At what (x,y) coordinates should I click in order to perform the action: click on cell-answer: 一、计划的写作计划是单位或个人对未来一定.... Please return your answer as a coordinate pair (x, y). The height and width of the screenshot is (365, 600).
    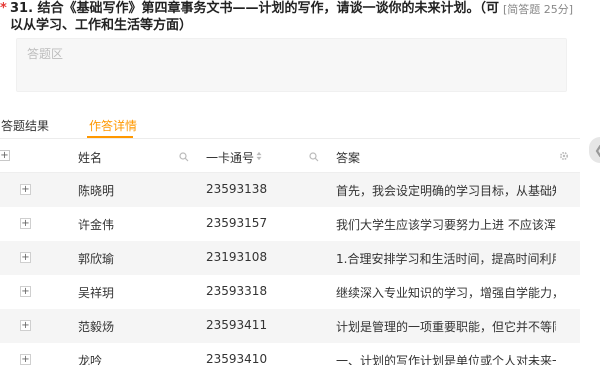
    Looking at the image, I should click on (446, 359).